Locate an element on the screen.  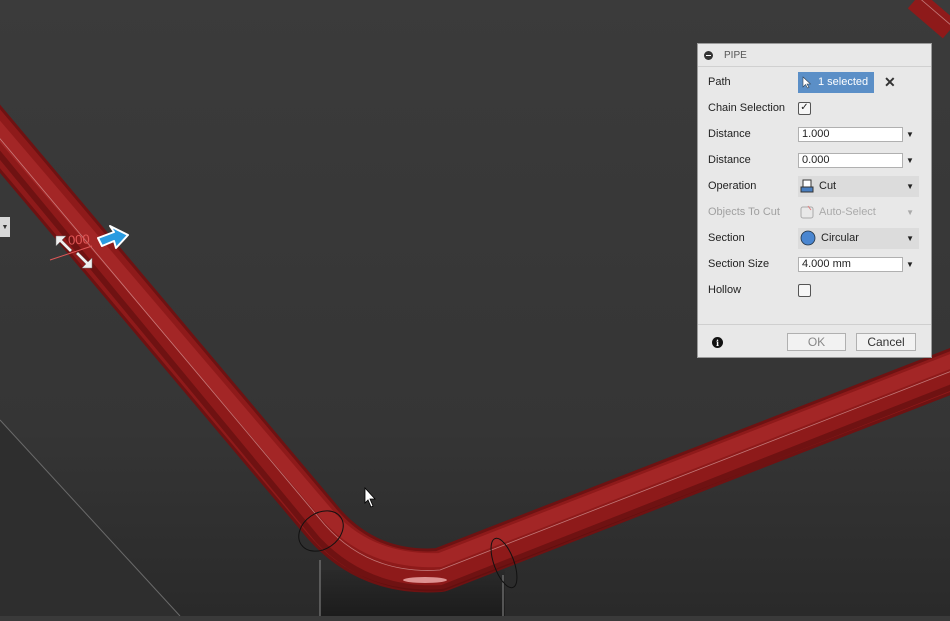
ok-button: OK is located at coordinates (816, 342).